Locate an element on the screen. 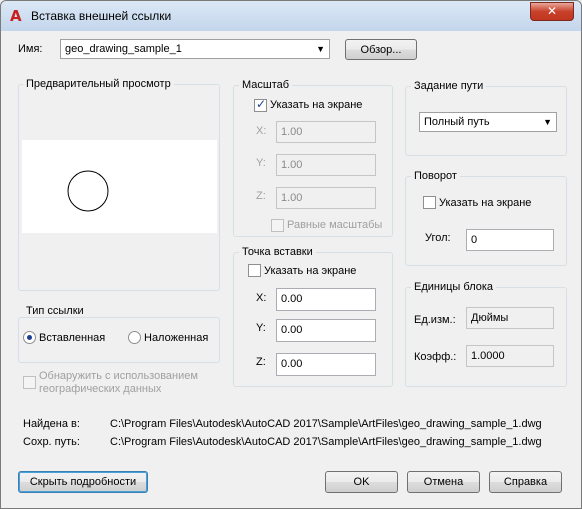  name-combo-value: geo_drawing_sample_1 is located at coordinates (123, 49).